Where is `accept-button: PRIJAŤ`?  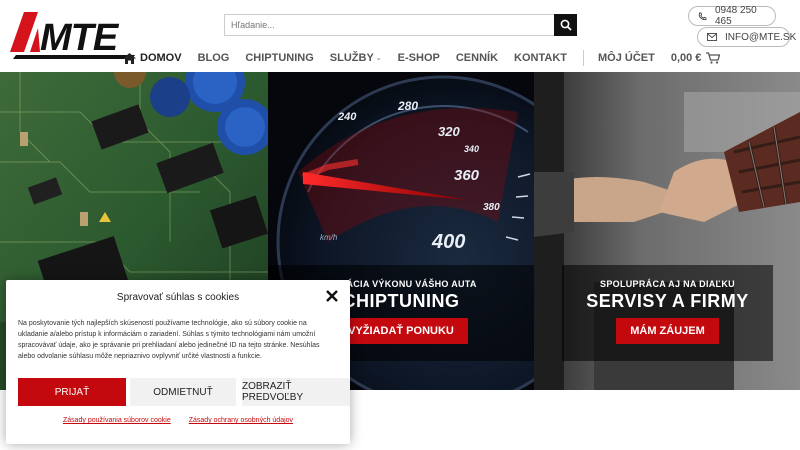 accept-button: PRIJAŤ is located at coordinates (72, 392).